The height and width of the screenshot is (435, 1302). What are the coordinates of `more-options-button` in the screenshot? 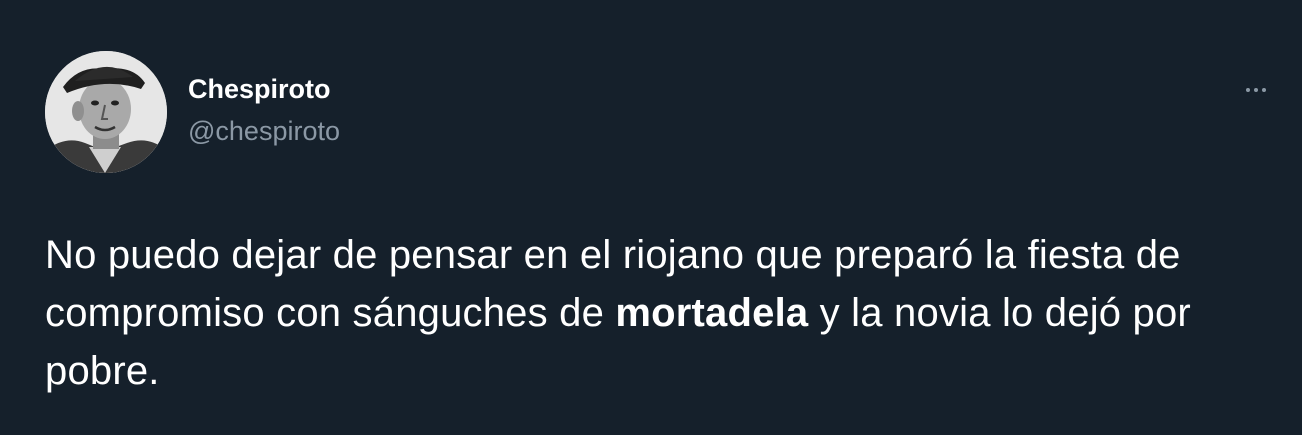 It's located at (1256, 90).